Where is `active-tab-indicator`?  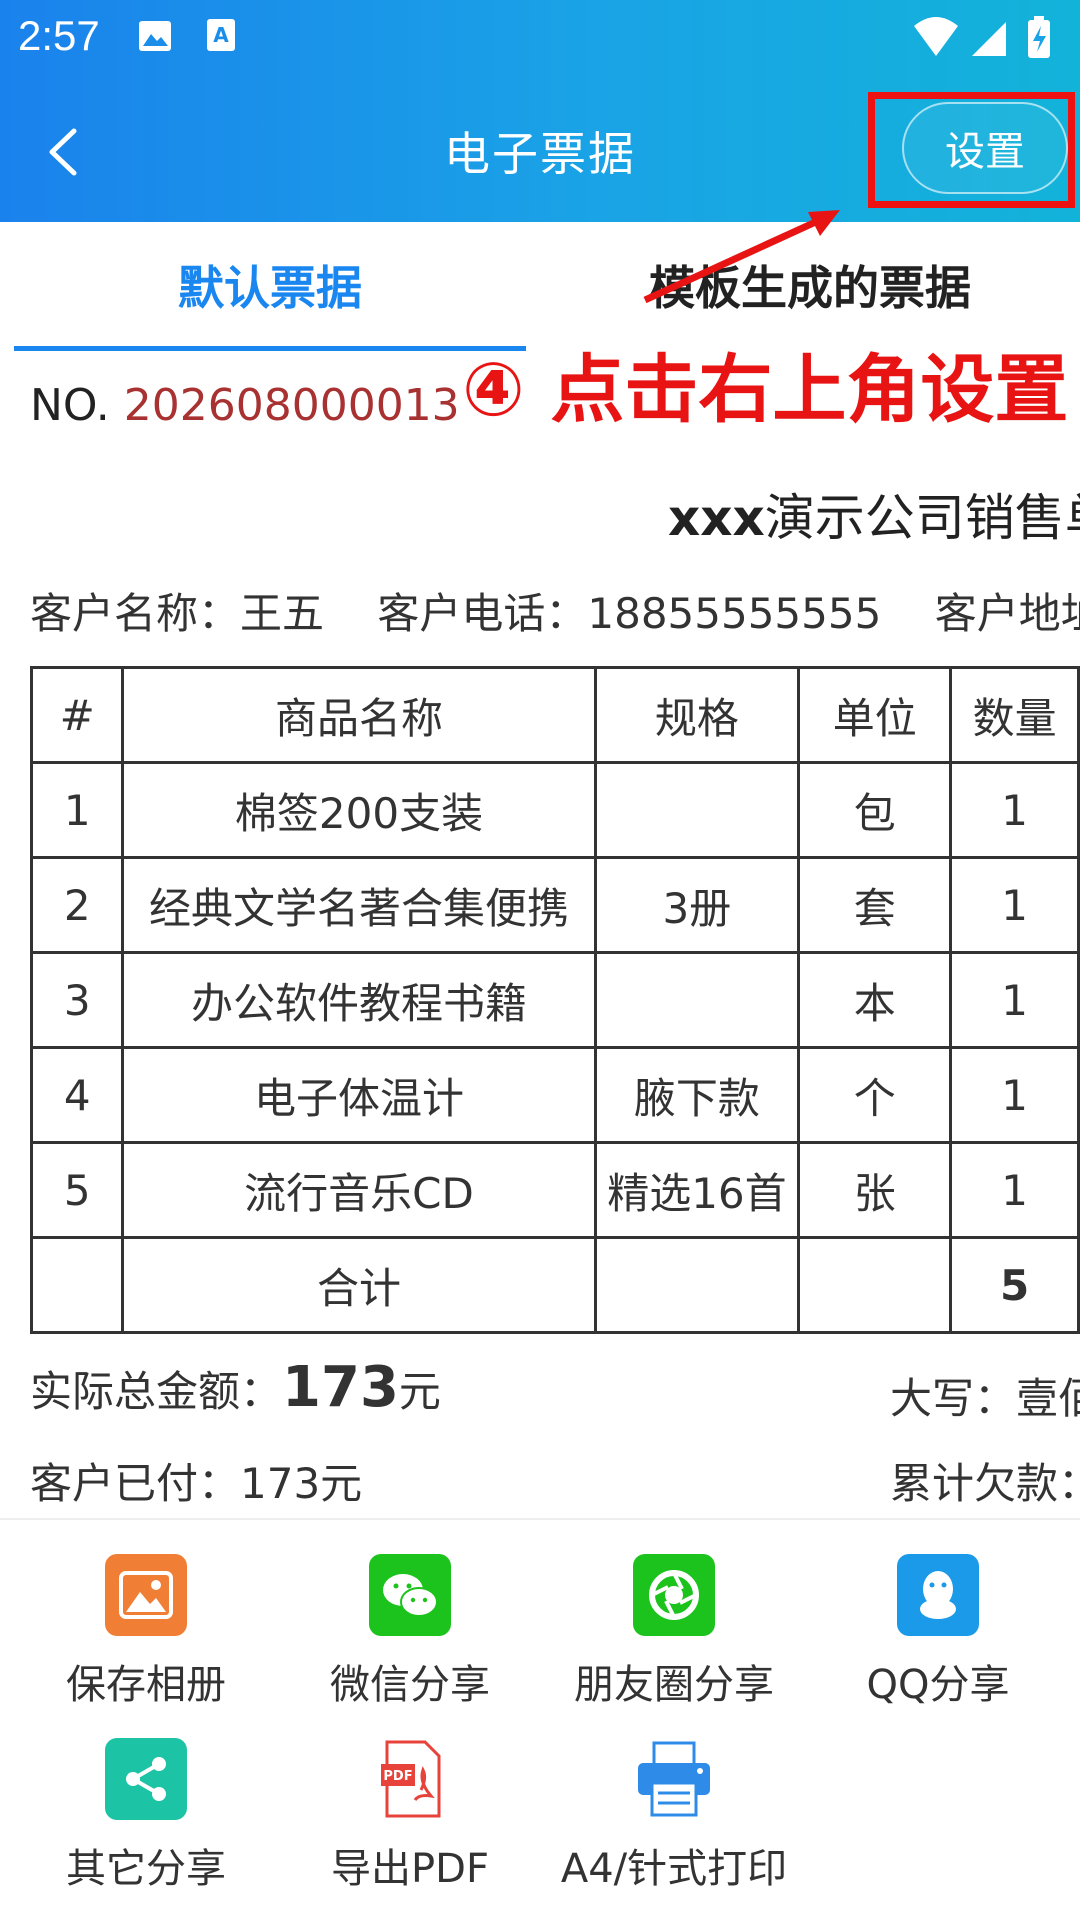 active-tab-indicator is located at coordinates (270, 348).